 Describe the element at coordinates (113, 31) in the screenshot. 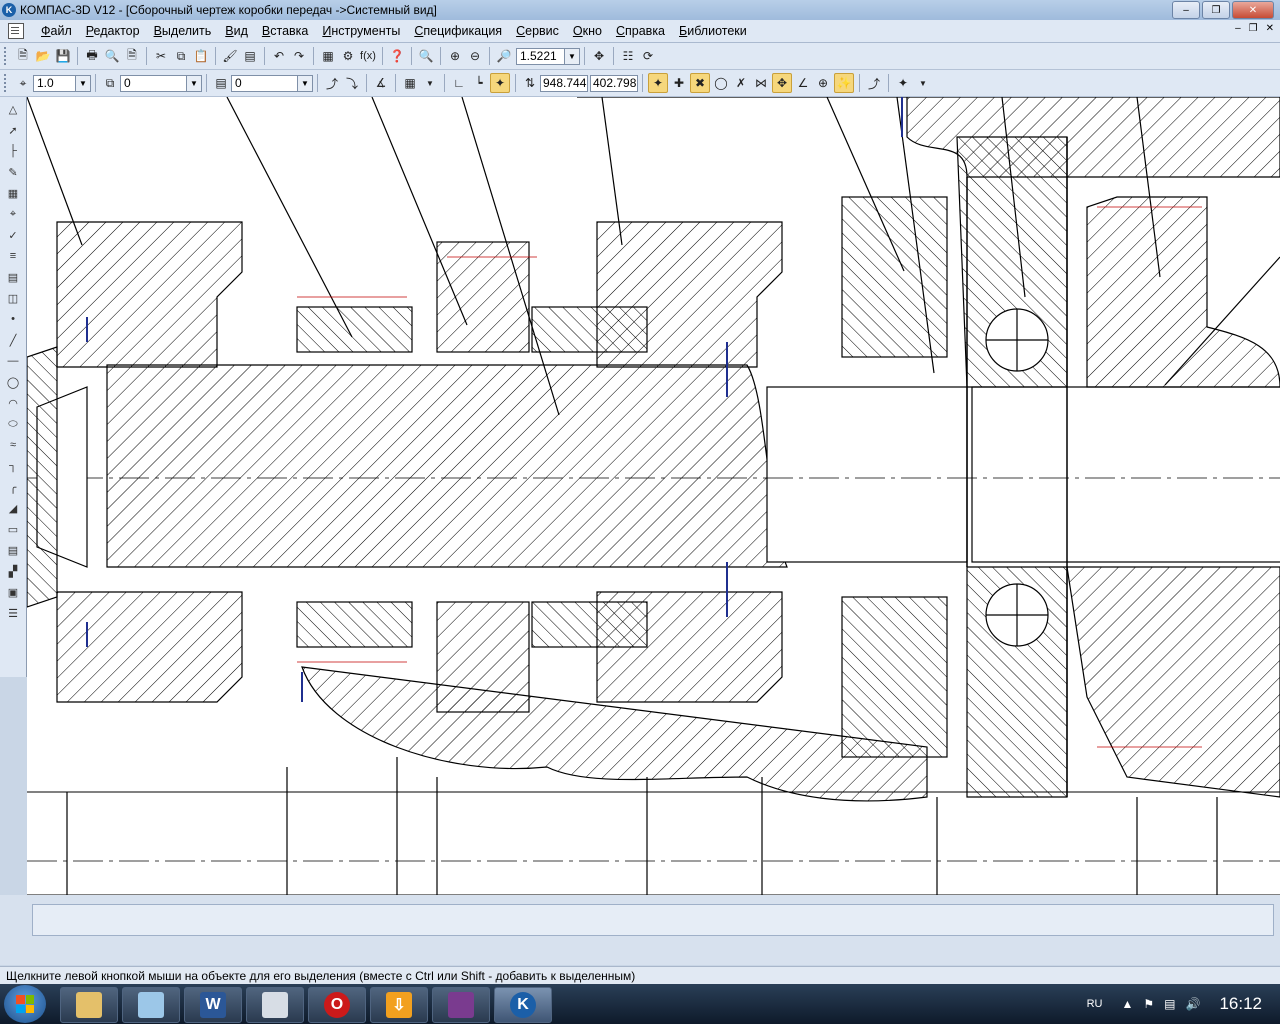

I see `menu-editor: Редактор` at that location.